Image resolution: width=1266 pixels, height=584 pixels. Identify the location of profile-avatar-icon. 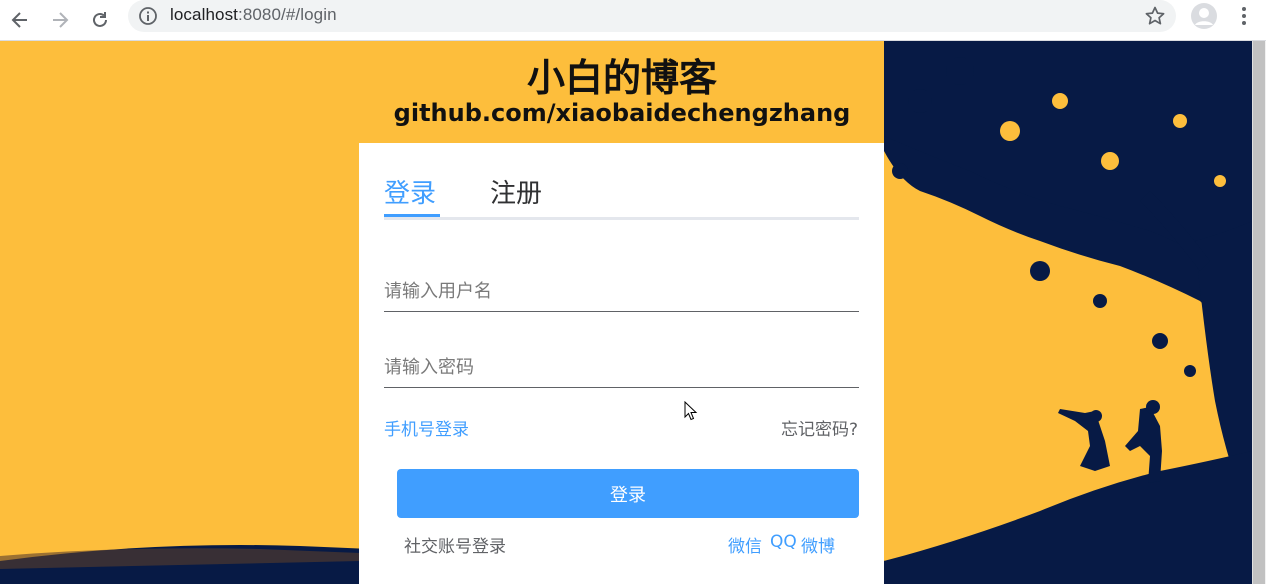
(1204, 16).